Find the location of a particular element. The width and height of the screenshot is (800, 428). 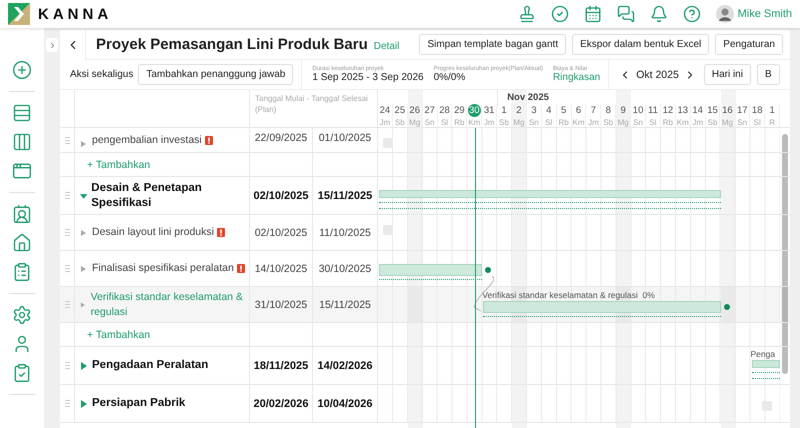

toolbar-button: Pengaturan is located at coordinates (749, 44).